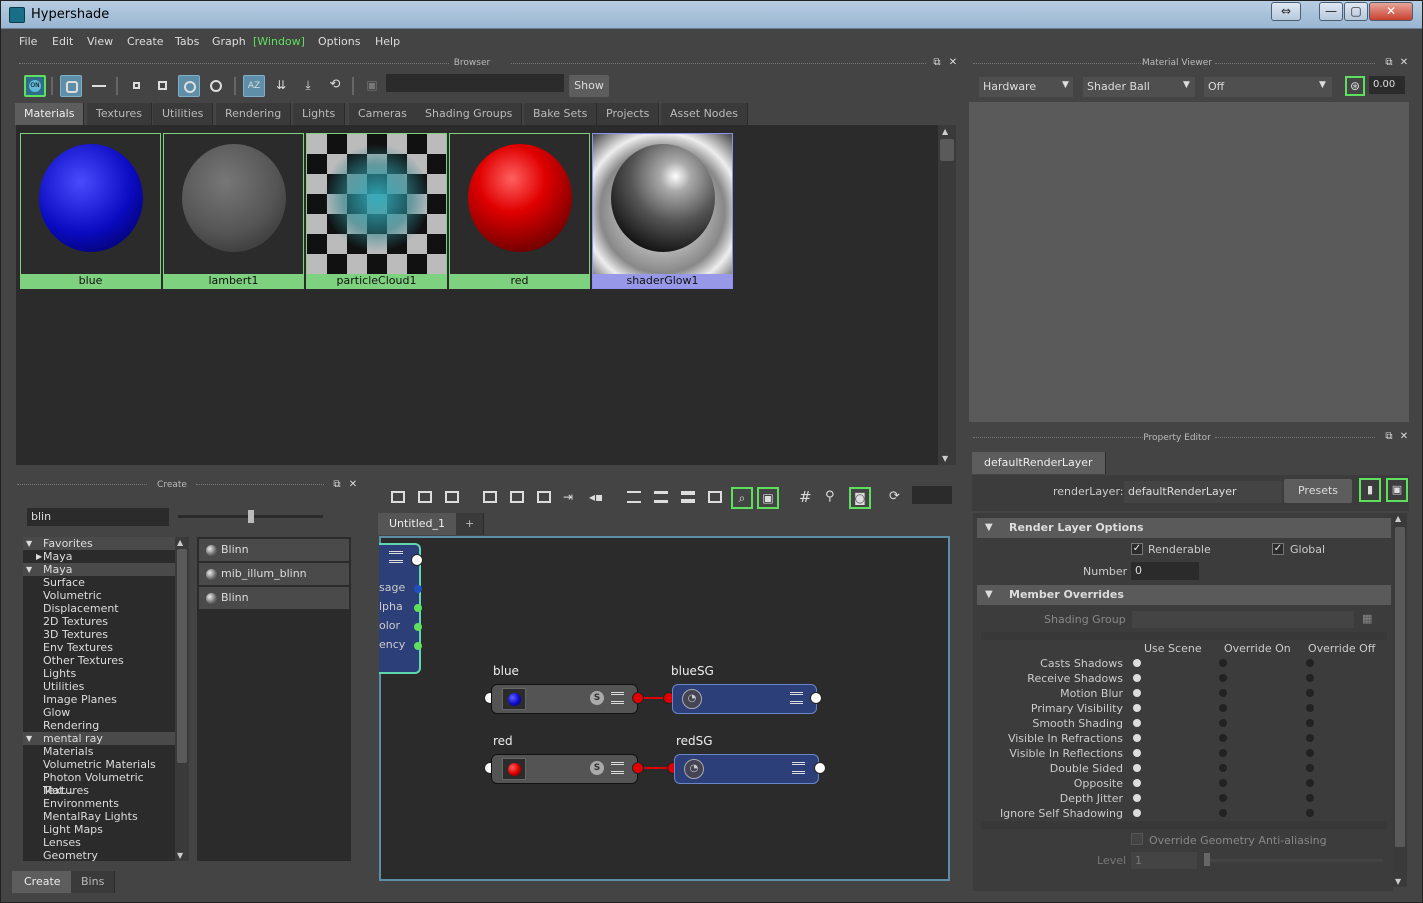 The width and height of the screenshot is (1423, 903). Describe the element at coordinates (744, 699) in the screenshot. I see `shading-group-node-bluesg: ◔` at that location.